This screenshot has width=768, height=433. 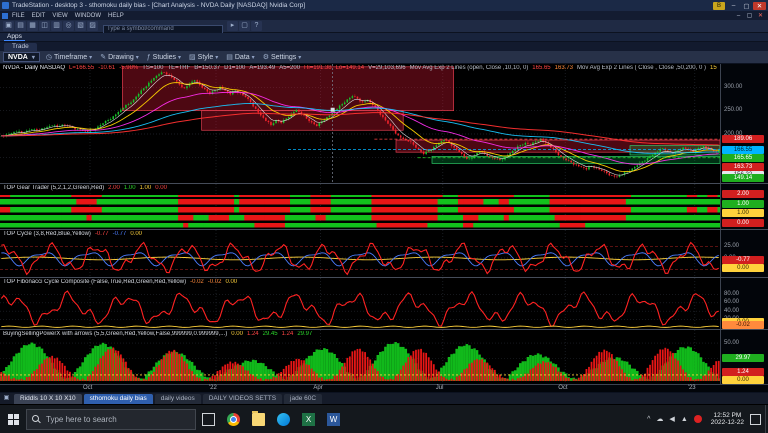 I want to click on cloud-icon: ☁, so click(x=659, y=419).